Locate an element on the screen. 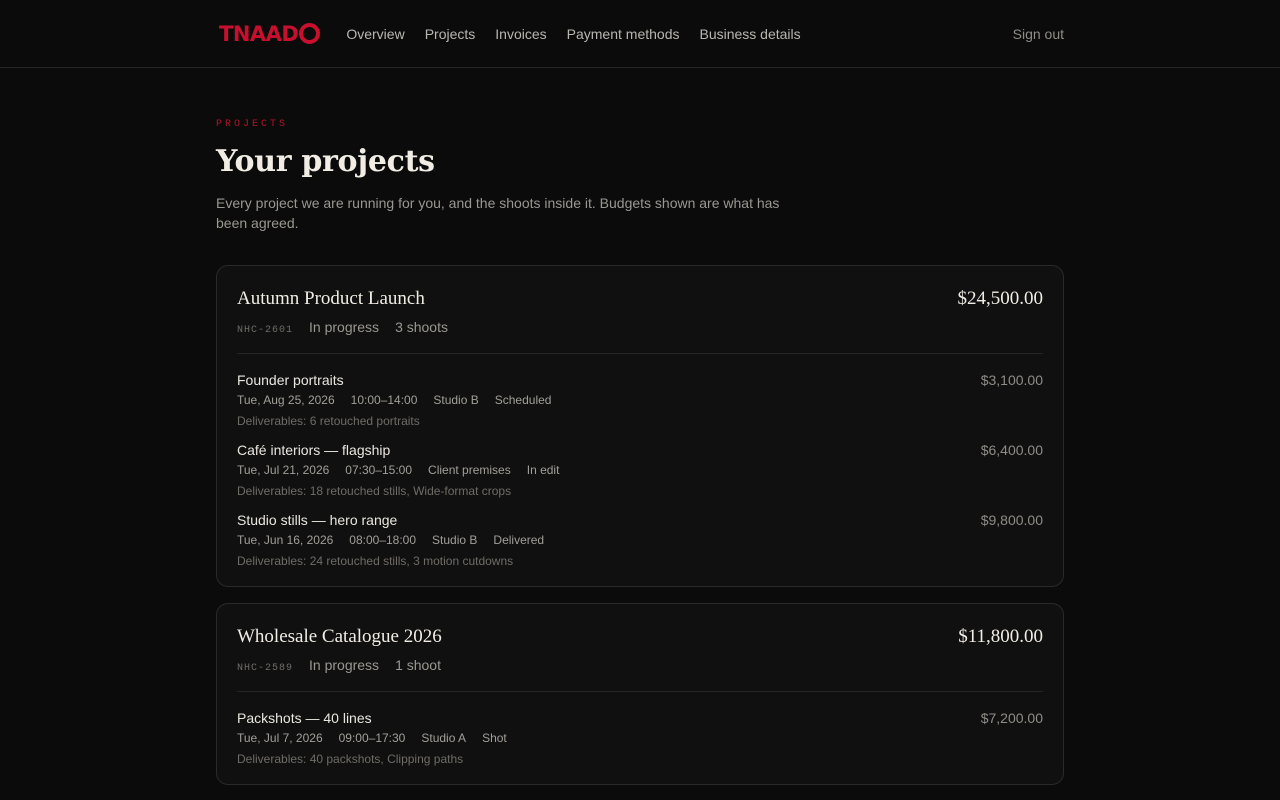 The image size is (1280, 800). shoot-amount: $9,800.00 is located at coordinates (1011, 520).